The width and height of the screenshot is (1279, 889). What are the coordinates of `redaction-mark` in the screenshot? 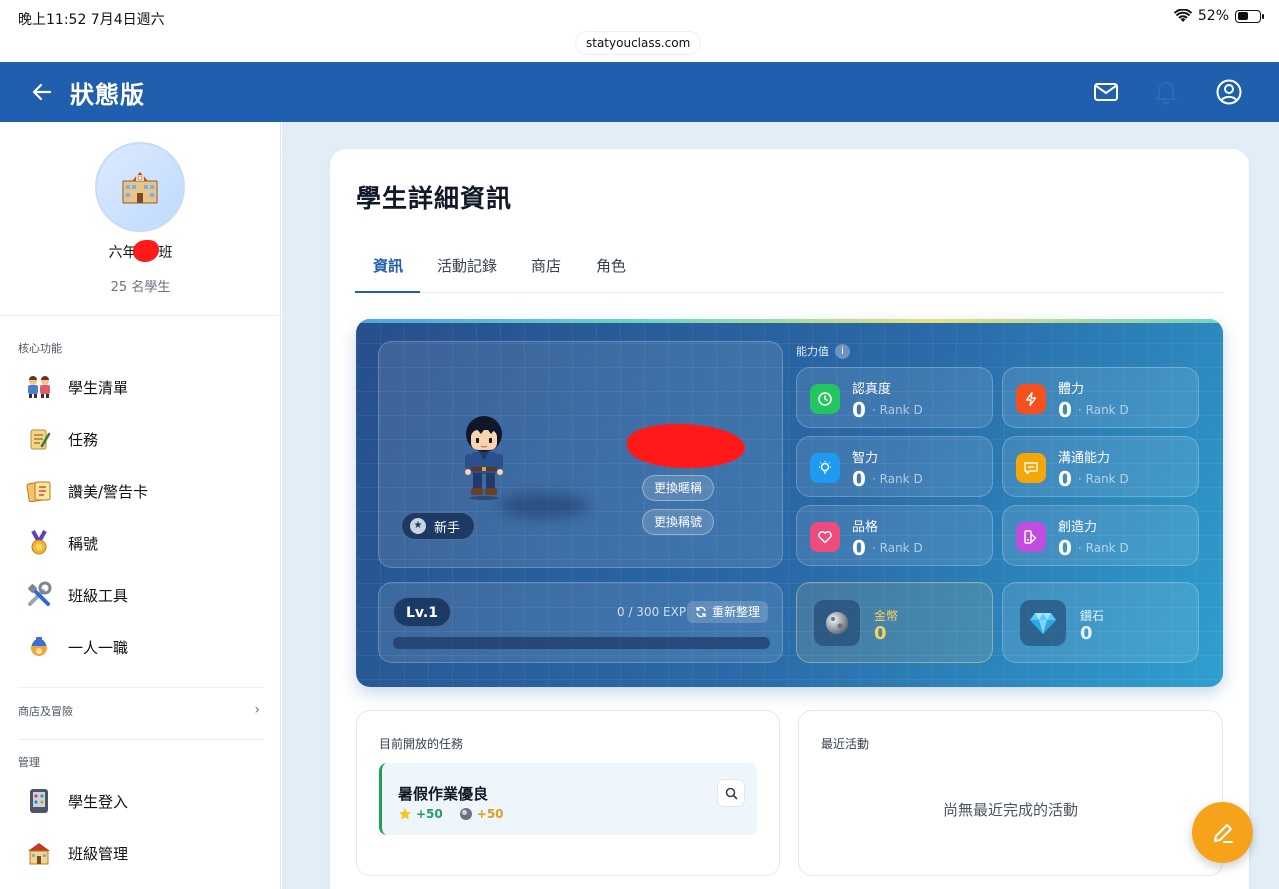 It's located at (686, 446).